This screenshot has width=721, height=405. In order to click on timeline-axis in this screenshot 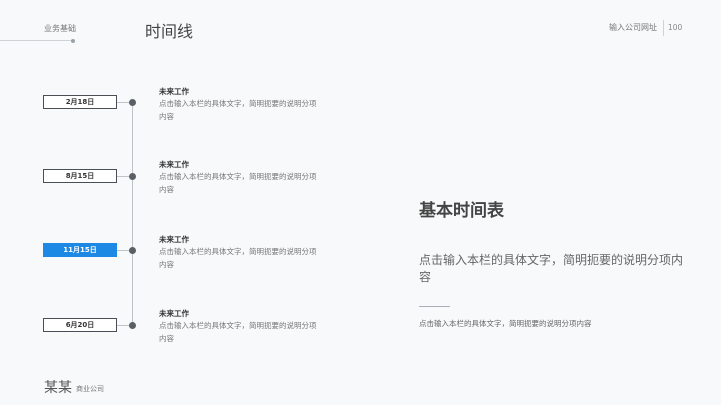, I will do `click(132, 214)`.